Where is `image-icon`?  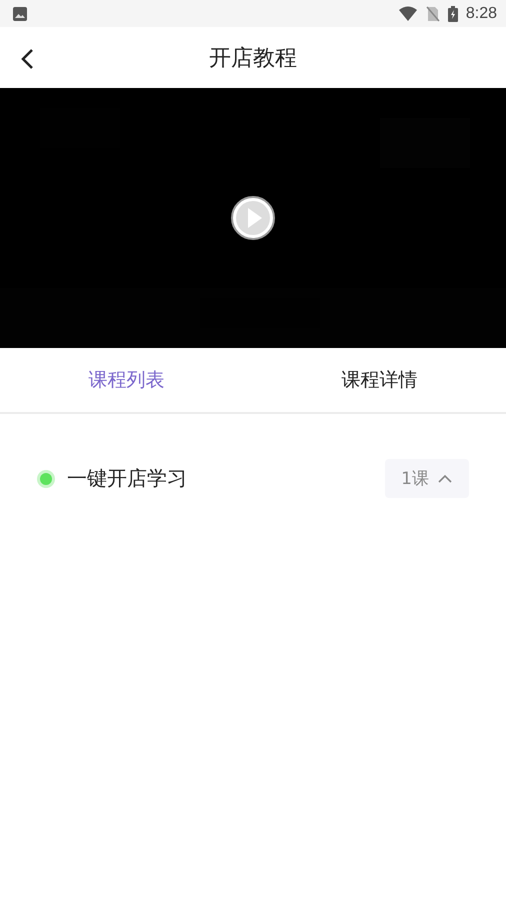 image-icon is located at coordinates (20, 14).